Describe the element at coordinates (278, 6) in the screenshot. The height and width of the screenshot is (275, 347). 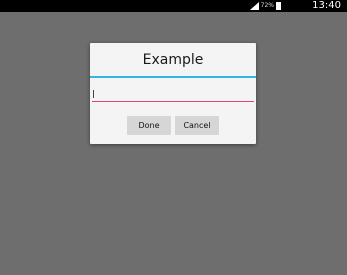
I see `battery-icon` at that location.